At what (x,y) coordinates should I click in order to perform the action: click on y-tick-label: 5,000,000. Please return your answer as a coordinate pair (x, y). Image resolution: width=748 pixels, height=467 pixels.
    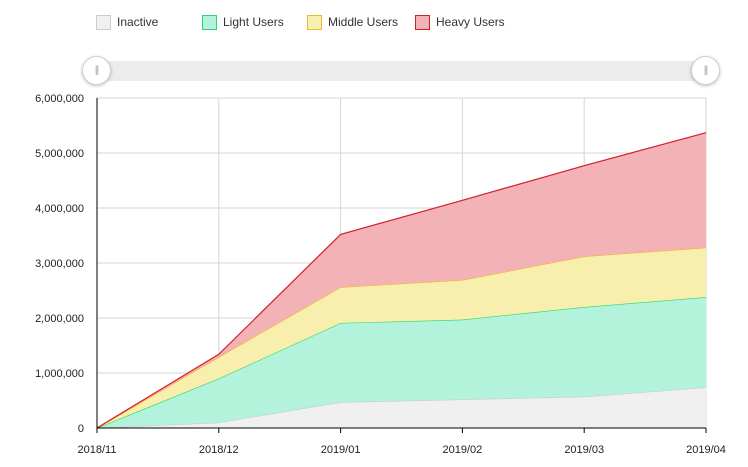
    Looking at the image, I should click on (59, 154).